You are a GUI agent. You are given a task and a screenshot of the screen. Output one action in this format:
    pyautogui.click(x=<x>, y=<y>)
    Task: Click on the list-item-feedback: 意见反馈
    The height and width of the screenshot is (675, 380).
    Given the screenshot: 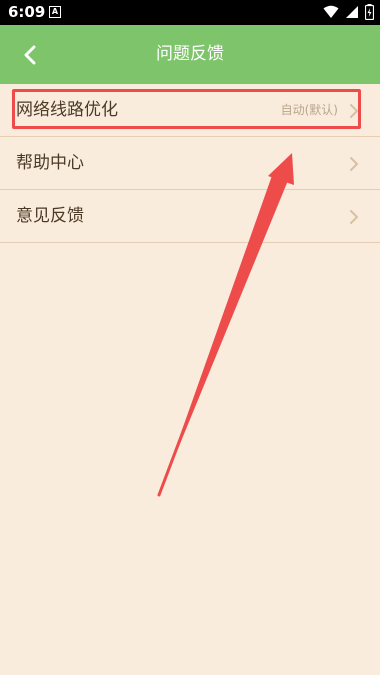 What is the action you would take?
    pyautogui.click(x=190, y=216)
    